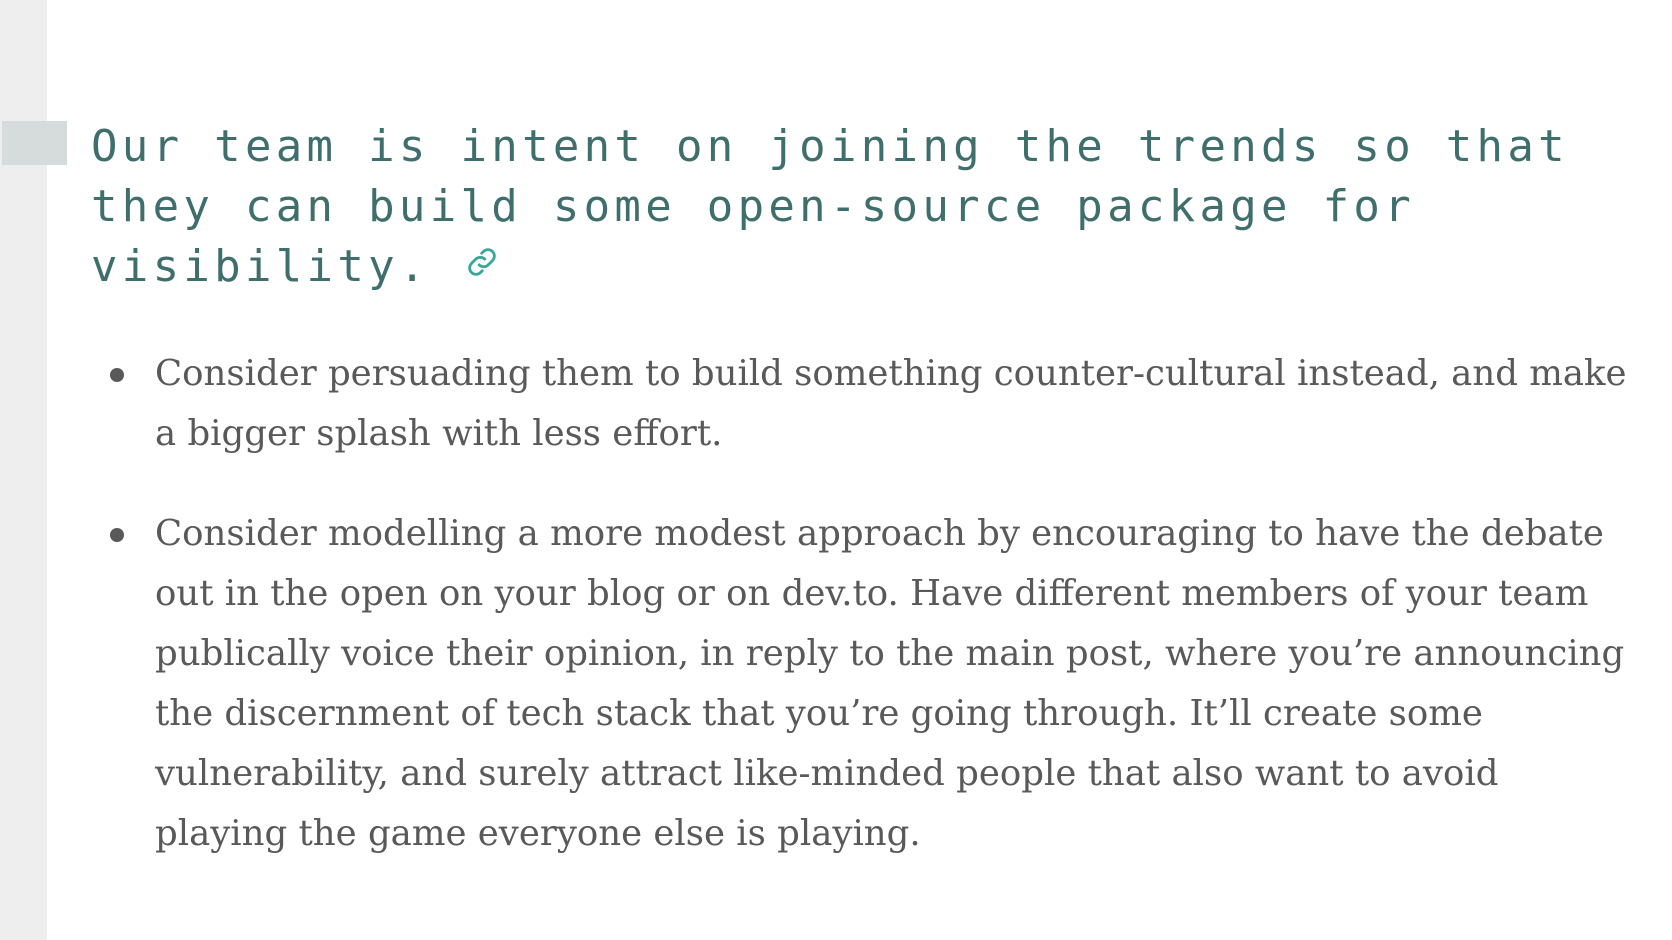  Describe the element at coordinates (34, 143) in the screenshot. I see `heading-marker` at that location.